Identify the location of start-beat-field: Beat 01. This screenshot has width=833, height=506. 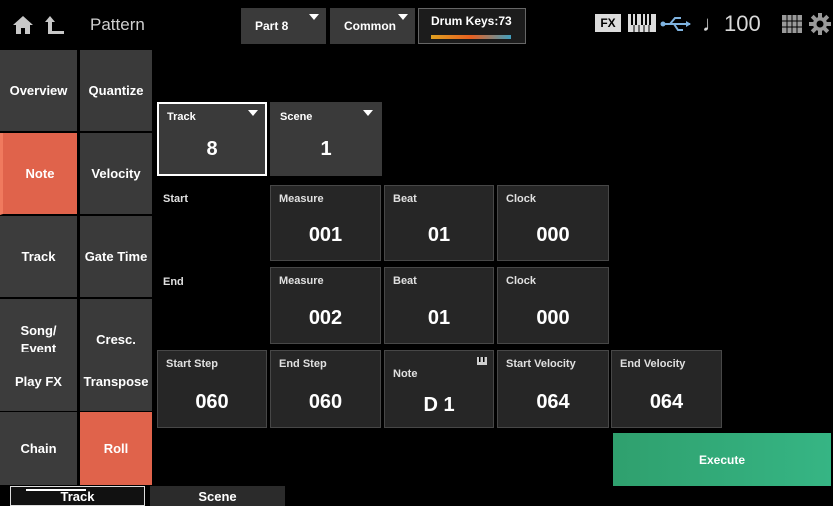
(439, 223).